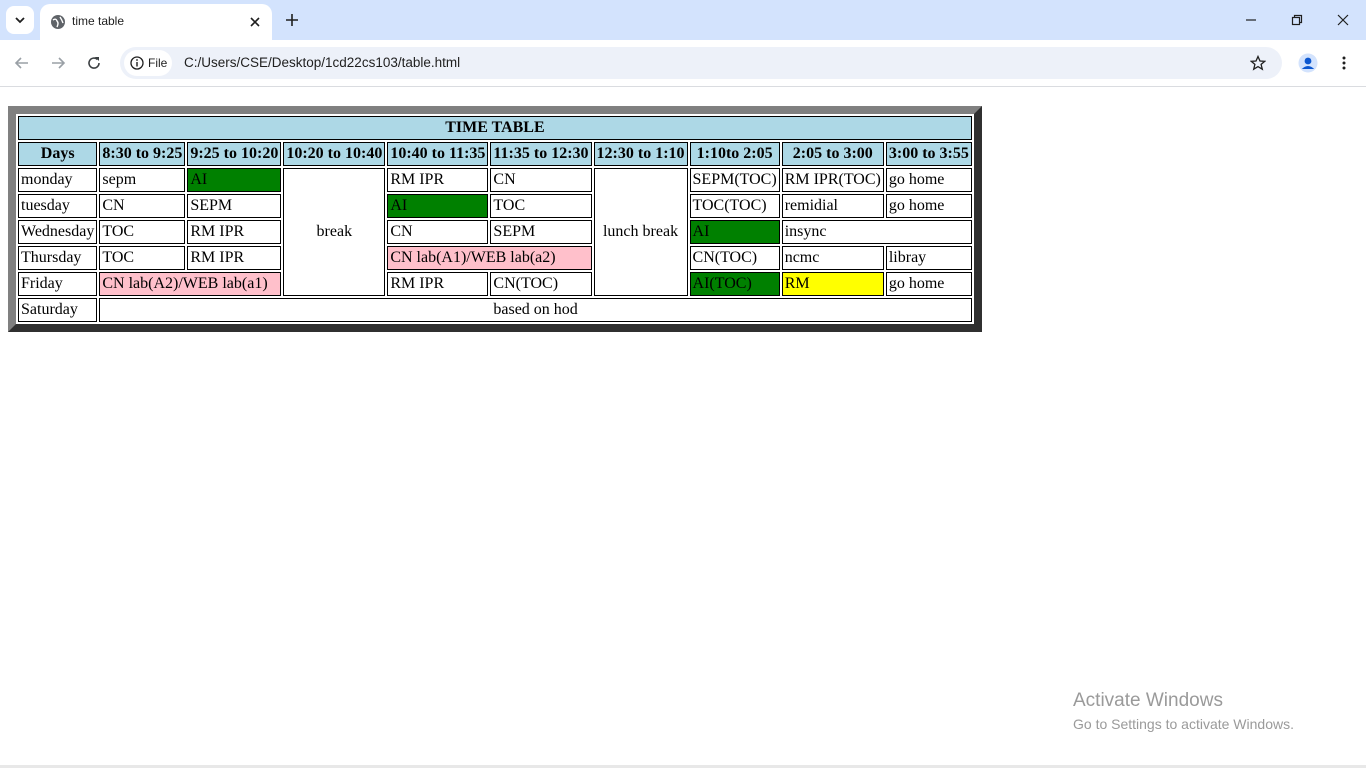  Describe the element at coordinates (832, 206) in the screenshot. I see `table-cell: remidial` at that location.